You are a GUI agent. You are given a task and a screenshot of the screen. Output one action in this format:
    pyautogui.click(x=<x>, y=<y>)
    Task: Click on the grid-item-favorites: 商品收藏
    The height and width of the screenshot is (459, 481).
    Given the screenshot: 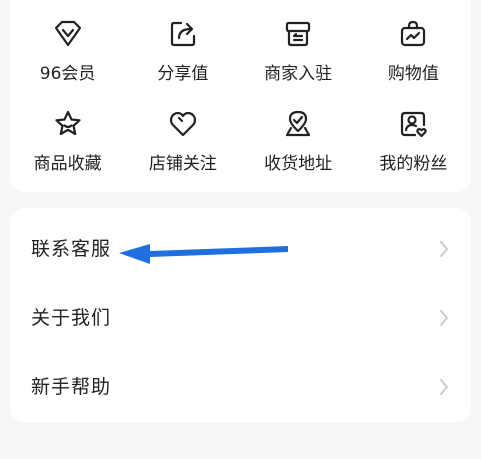 What is the action you would take?
    pyautogui.click(x=67, y=135)
    